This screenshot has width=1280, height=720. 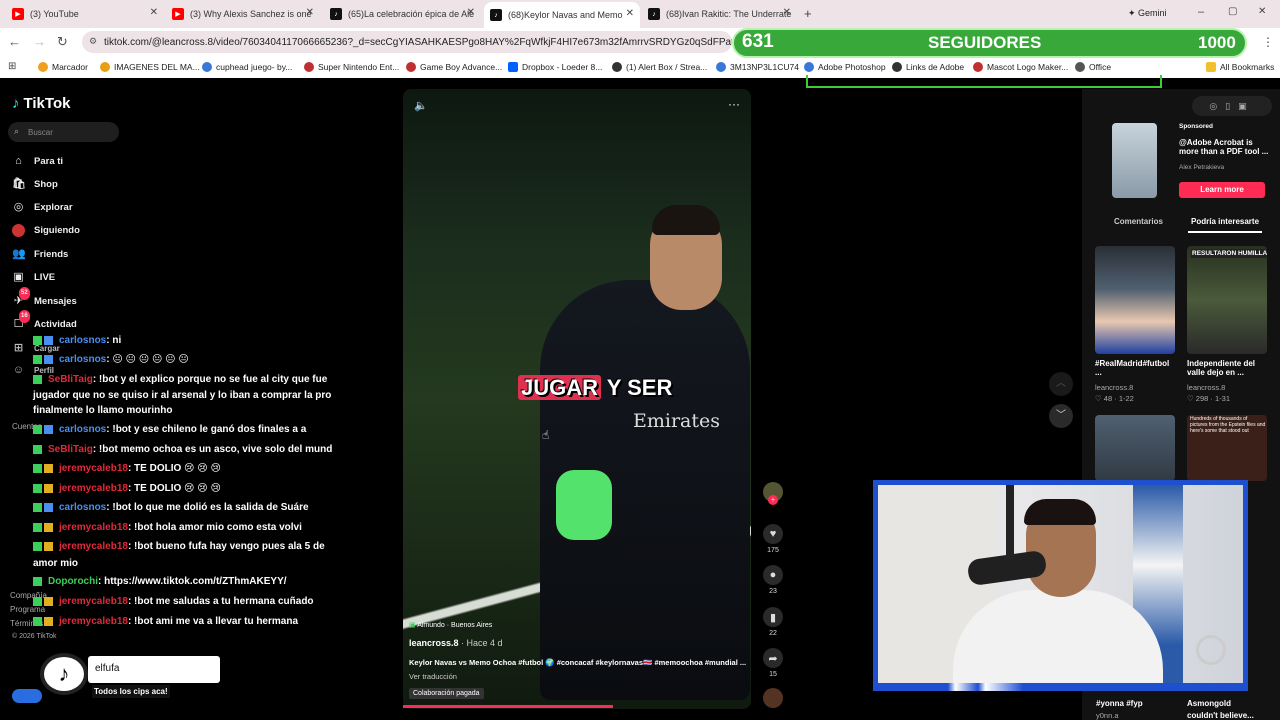 I want to click on nav-friends: 👥 Friends, so click(x=40, y=254).